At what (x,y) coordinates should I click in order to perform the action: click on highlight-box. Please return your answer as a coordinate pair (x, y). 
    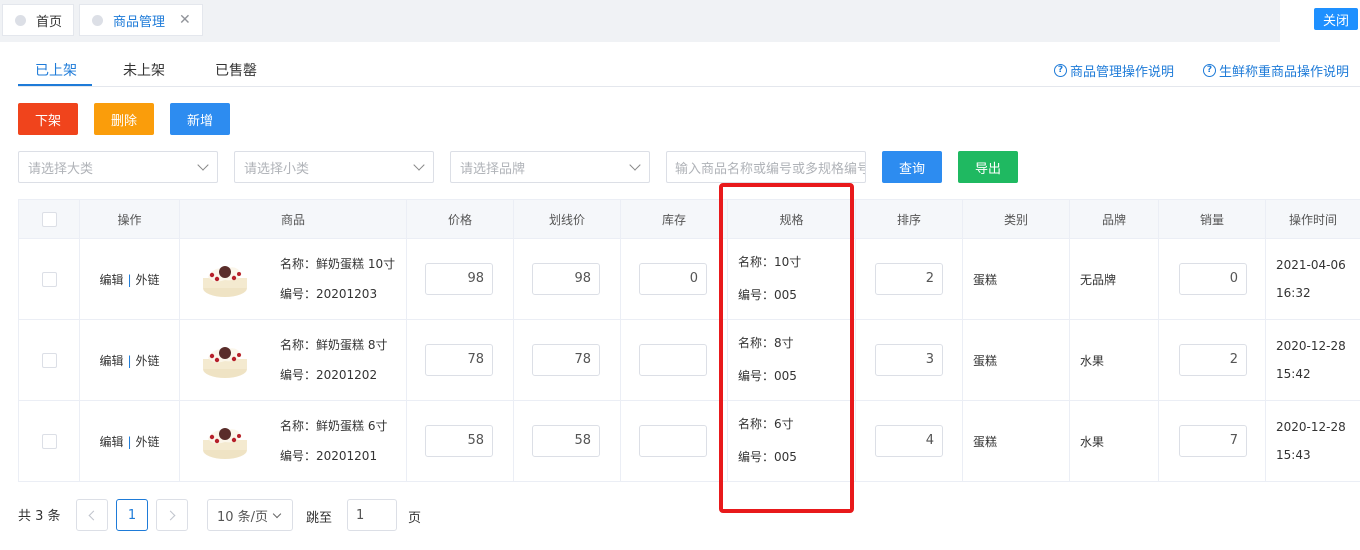
    Looking at the image, I should click on (786, 348).